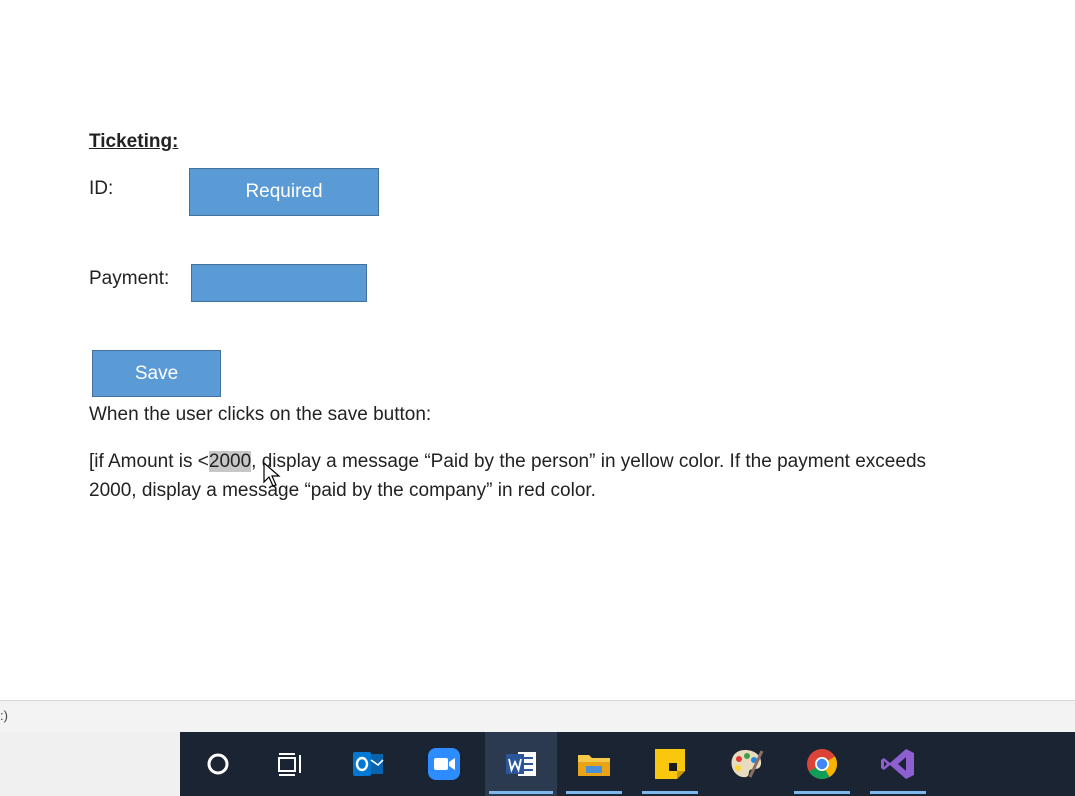 This screenshot has width=1075, height=796. What do you see at coordinates (129, 278) in the screenshot?
I see `payment-label: Payment:` at bounding box center [129, 278].